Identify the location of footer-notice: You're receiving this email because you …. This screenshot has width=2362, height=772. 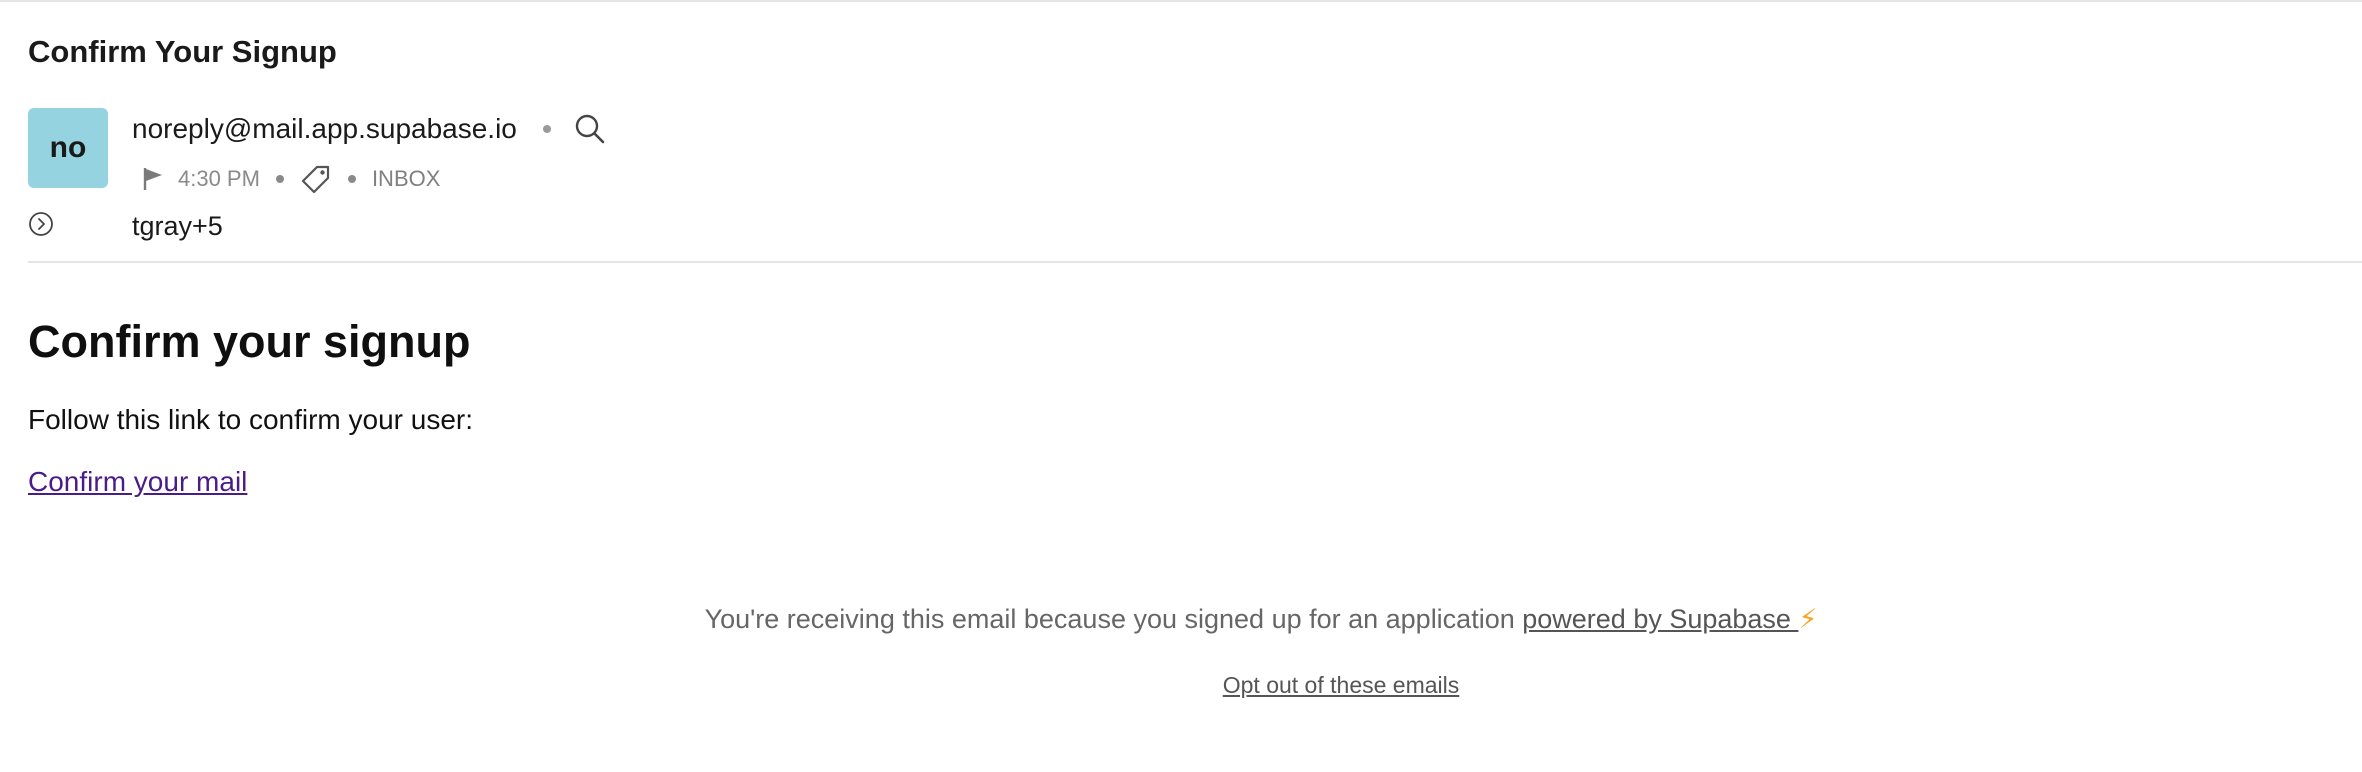
(1181, 619).